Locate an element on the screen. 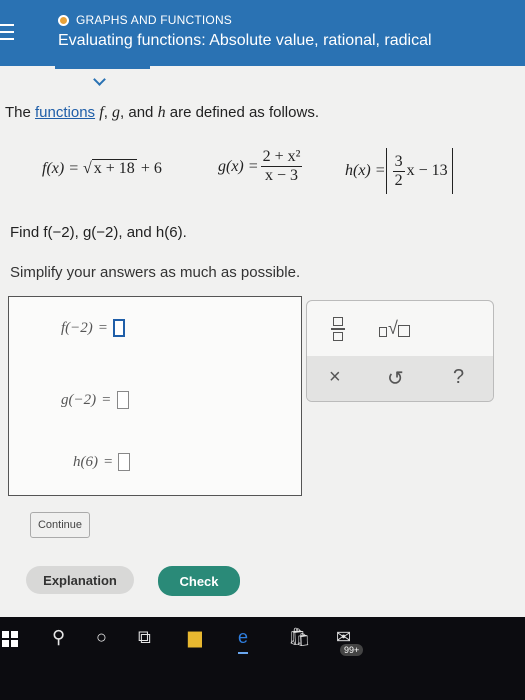 The image size is (525, 700). tool-action-bar: × ↺ ? is located at coordinates (400, 378).